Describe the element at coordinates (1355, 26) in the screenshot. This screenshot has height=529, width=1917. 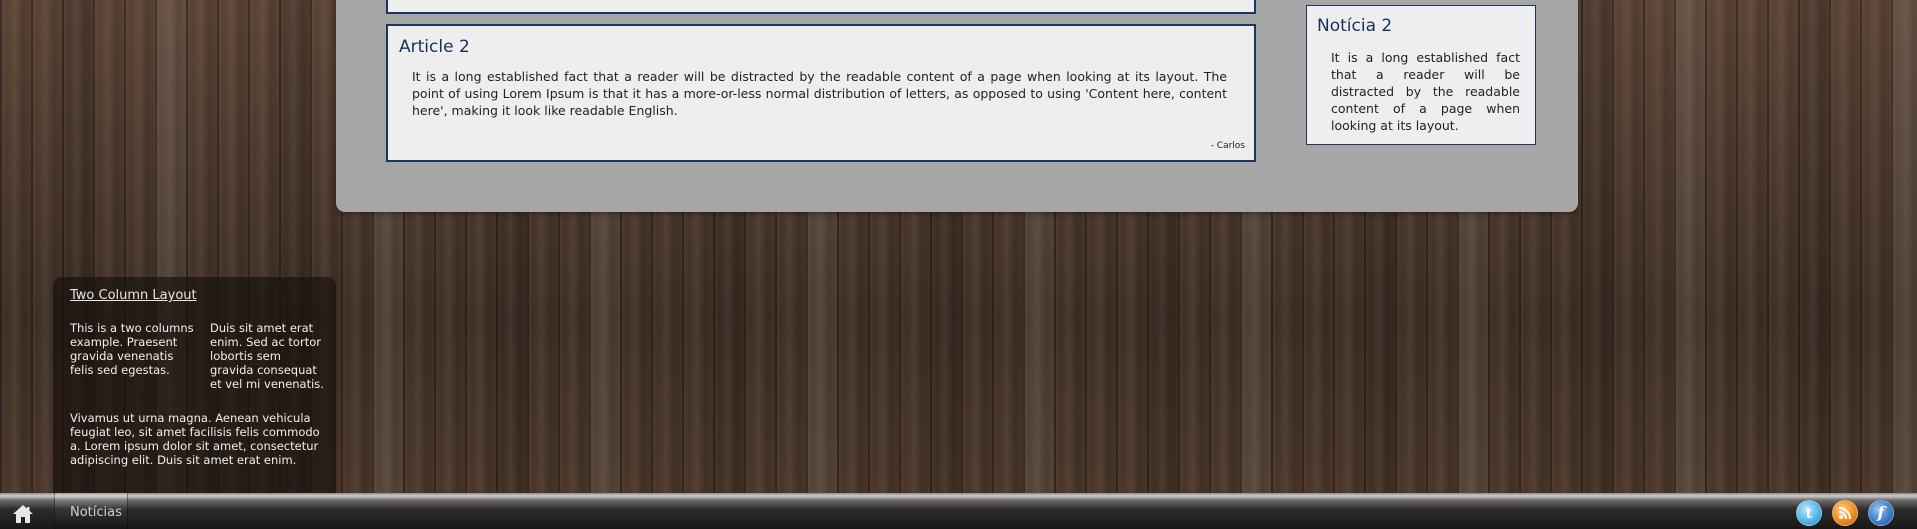
I see `news-title: Notícia 2` at that location.